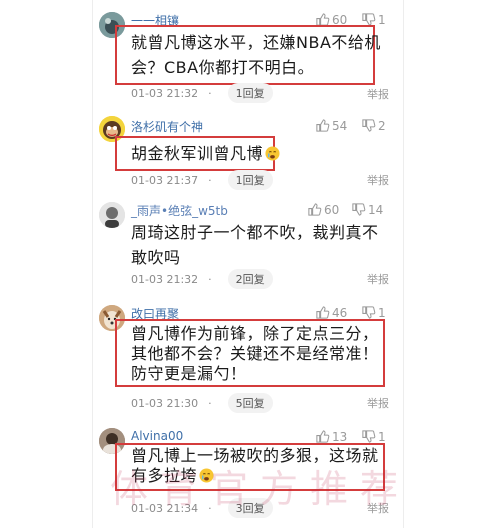 The width and height of the screenshot is (500, 528). Describe the element at coordinates (331, 125) in the screenshot. I see `like-button: 54` at that location.